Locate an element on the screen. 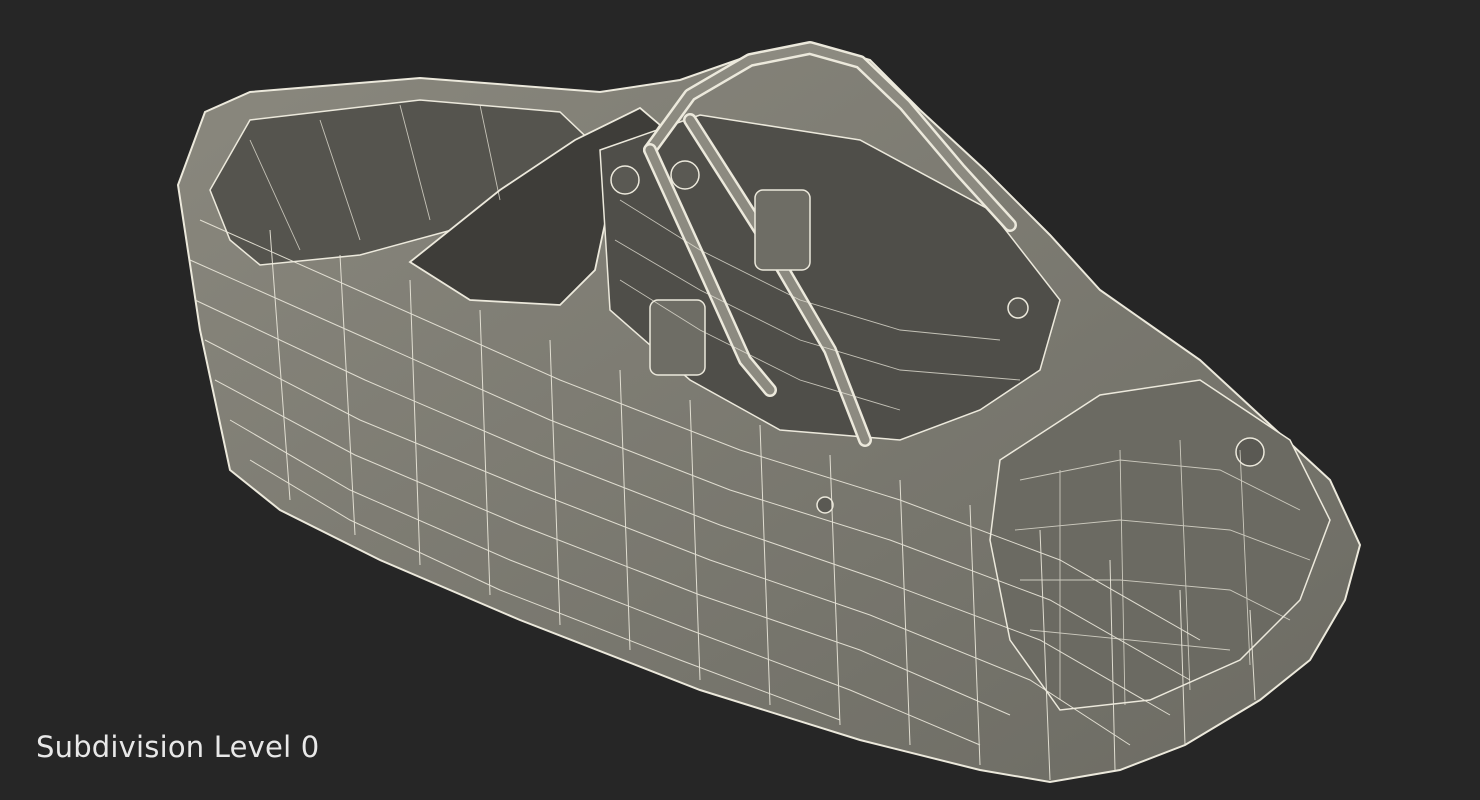  seat-left is located at coordinates (677, 337).